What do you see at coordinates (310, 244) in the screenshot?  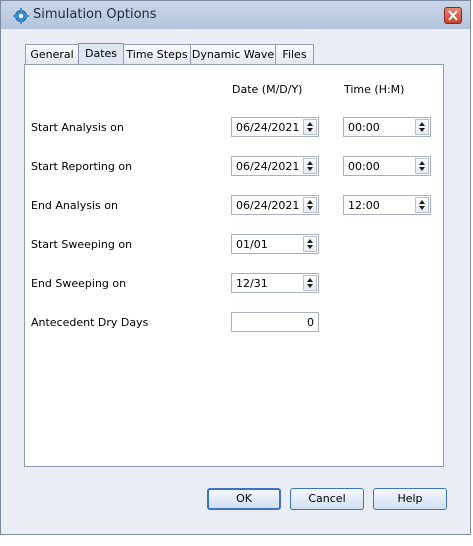 I see `start-sweeping-date-spinner` at bounding box center [310, 244].